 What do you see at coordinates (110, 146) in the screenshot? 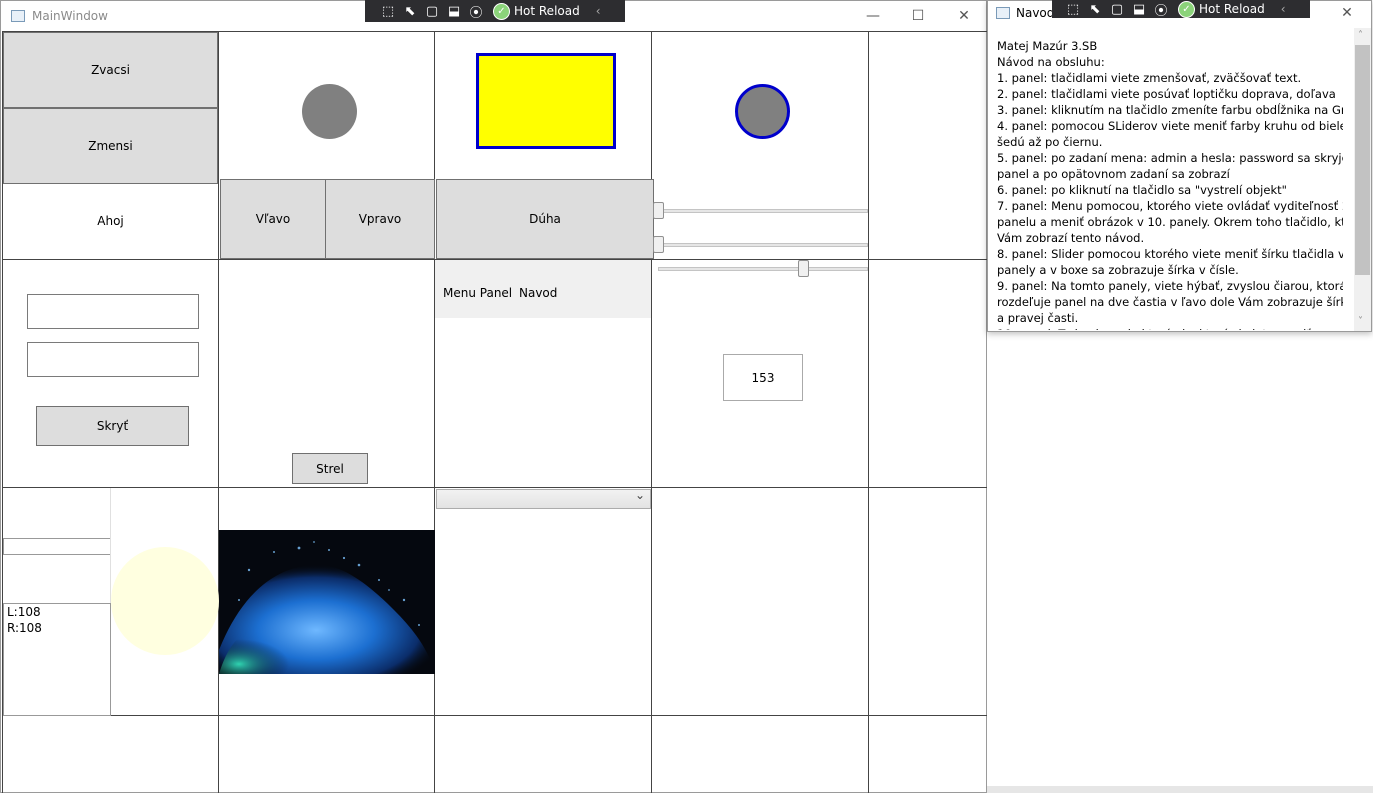
I see `shrink-button: Zmensi` at bounding box center [110, 146].